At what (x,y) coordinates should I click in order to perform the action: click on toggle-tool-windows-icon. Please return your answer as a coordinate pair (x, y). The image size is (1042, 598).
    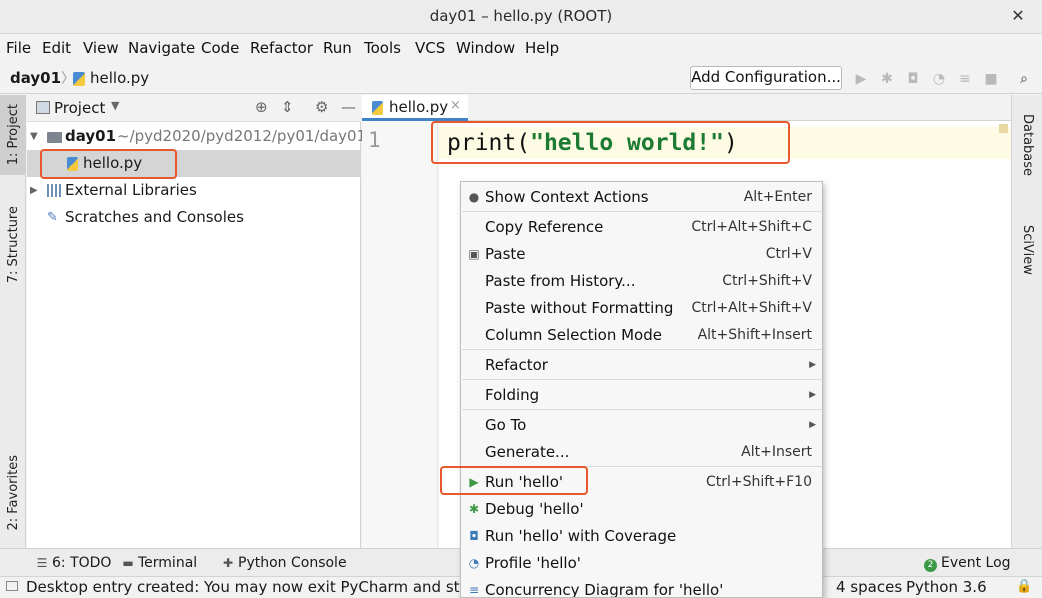
    Looking at the image, I should click on (12, 586).